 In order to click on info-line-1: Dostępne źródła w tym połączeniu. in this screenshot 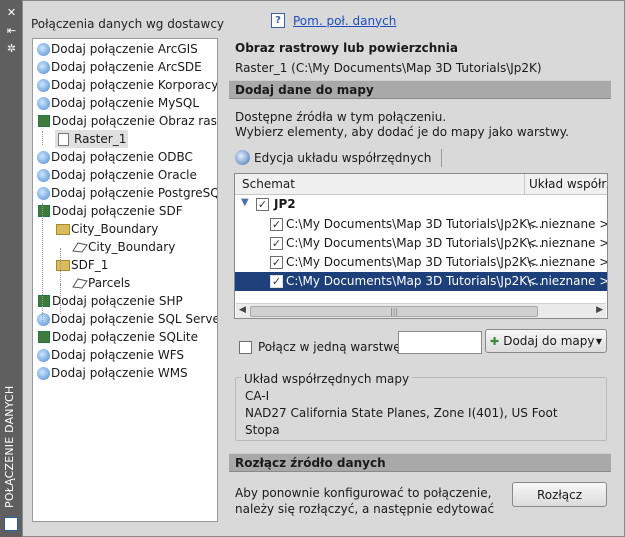, I will do `click(341, 117)`.